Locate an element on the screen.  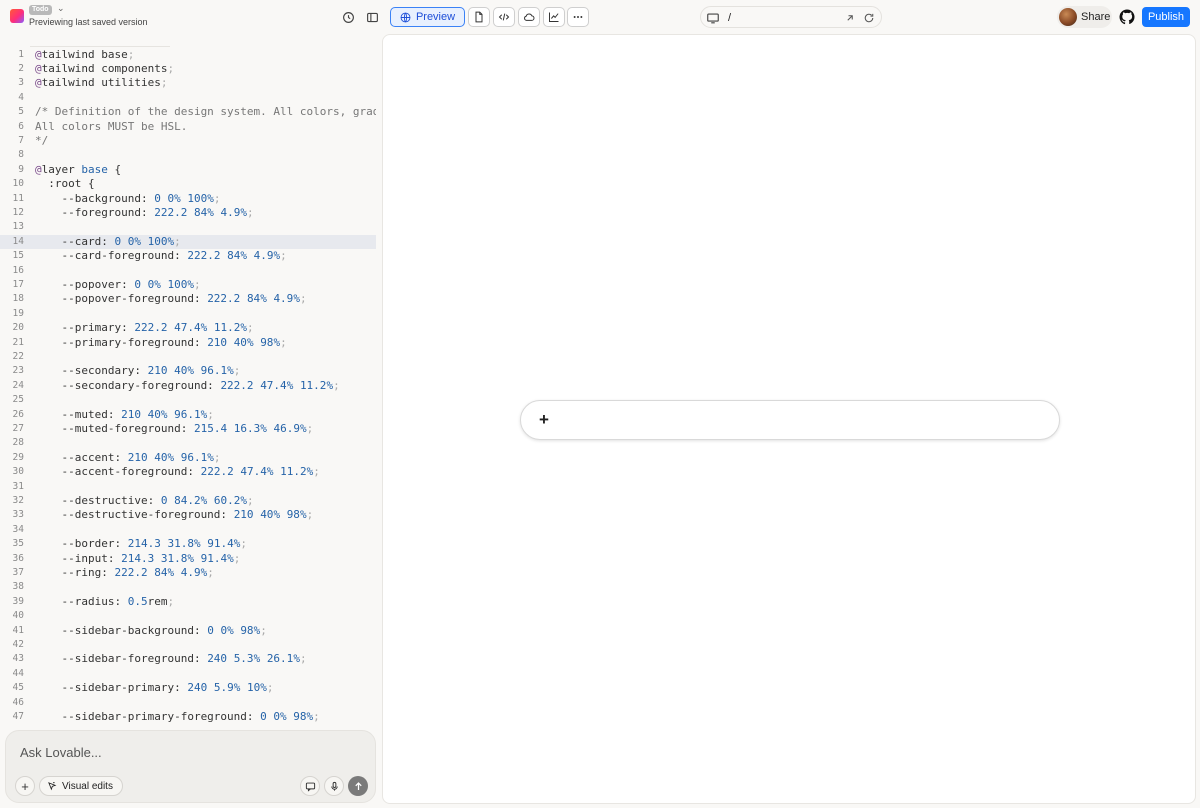
code-text: --sidebar-primary-foreground: 0 0% 98%; is located at coordinates (177, 717).